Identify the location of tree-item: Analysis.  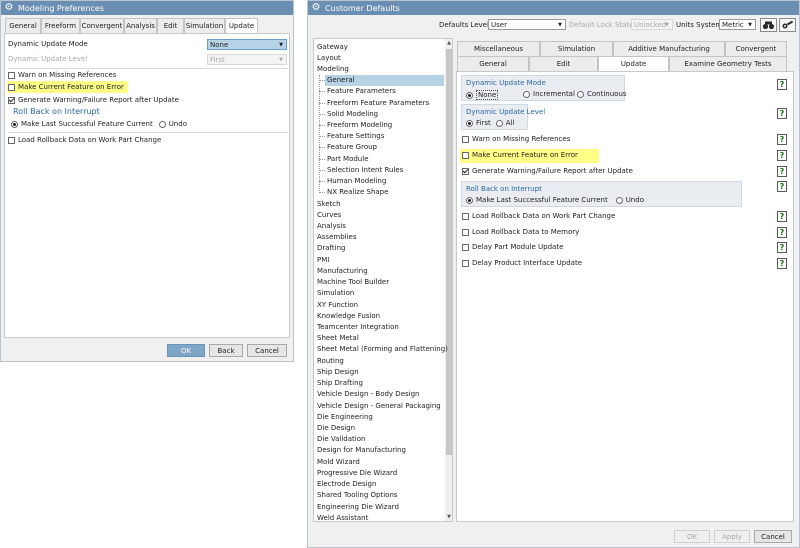
(331, 226).